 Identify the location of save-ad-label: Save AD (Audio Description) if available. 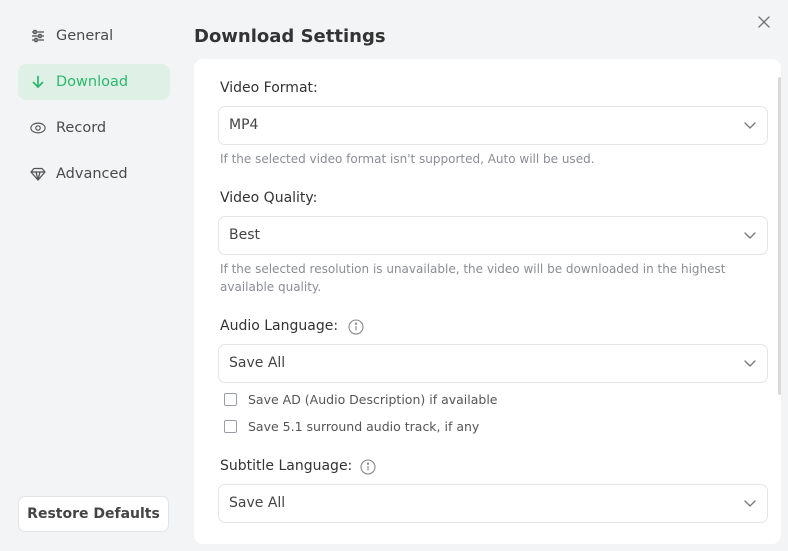
(373, 399).